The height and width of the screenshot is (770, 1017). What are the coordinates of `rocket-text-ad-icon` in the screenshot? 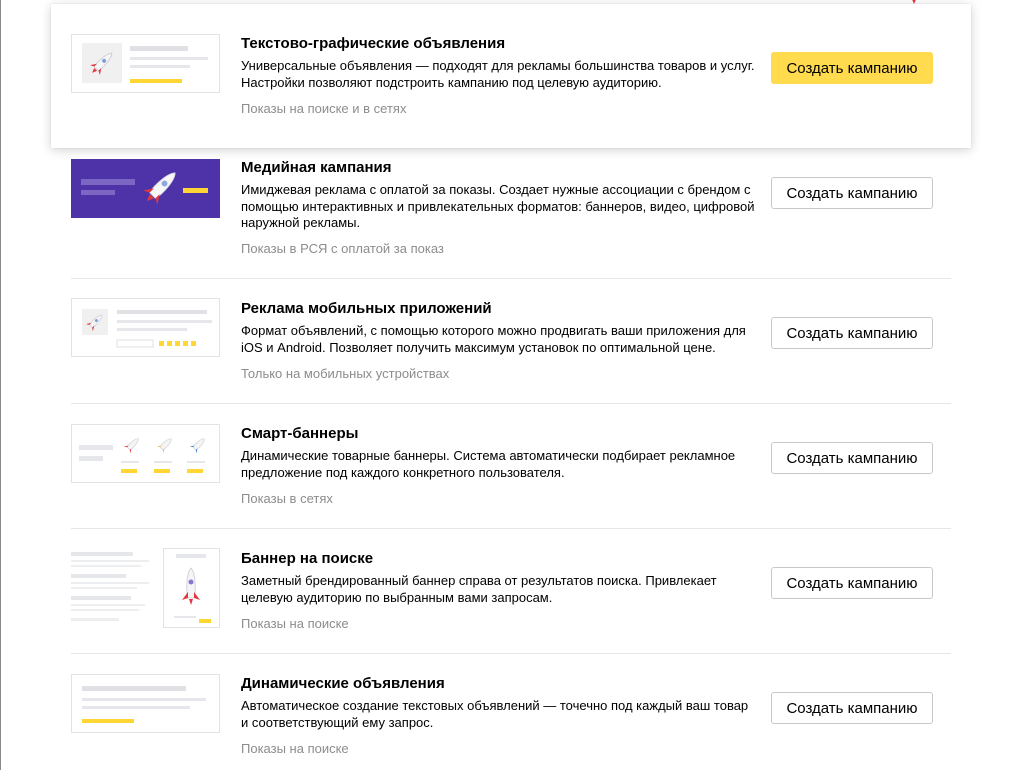 It's located at (145, 63).